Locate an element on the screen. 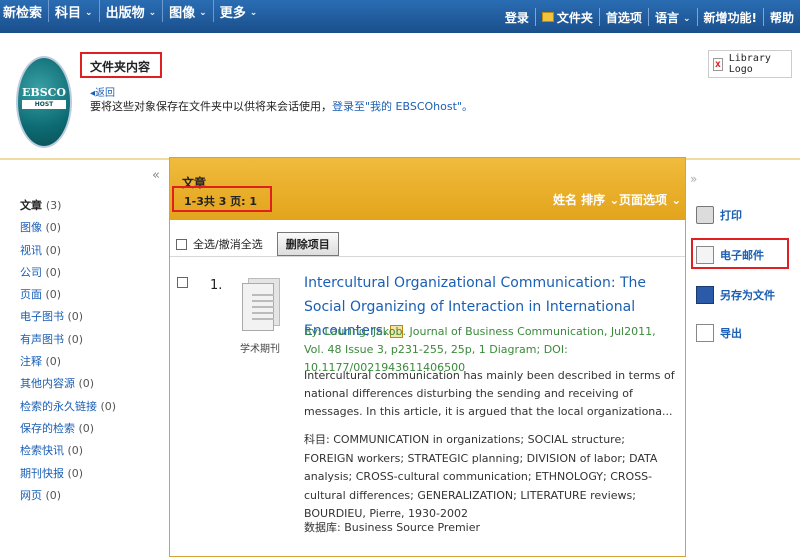  top-nav-left: 新检索 科目 ⌄ 出版物 ⌄ 图像 ⌄ 更多 ⌄ is located at coordinates (131, 11).